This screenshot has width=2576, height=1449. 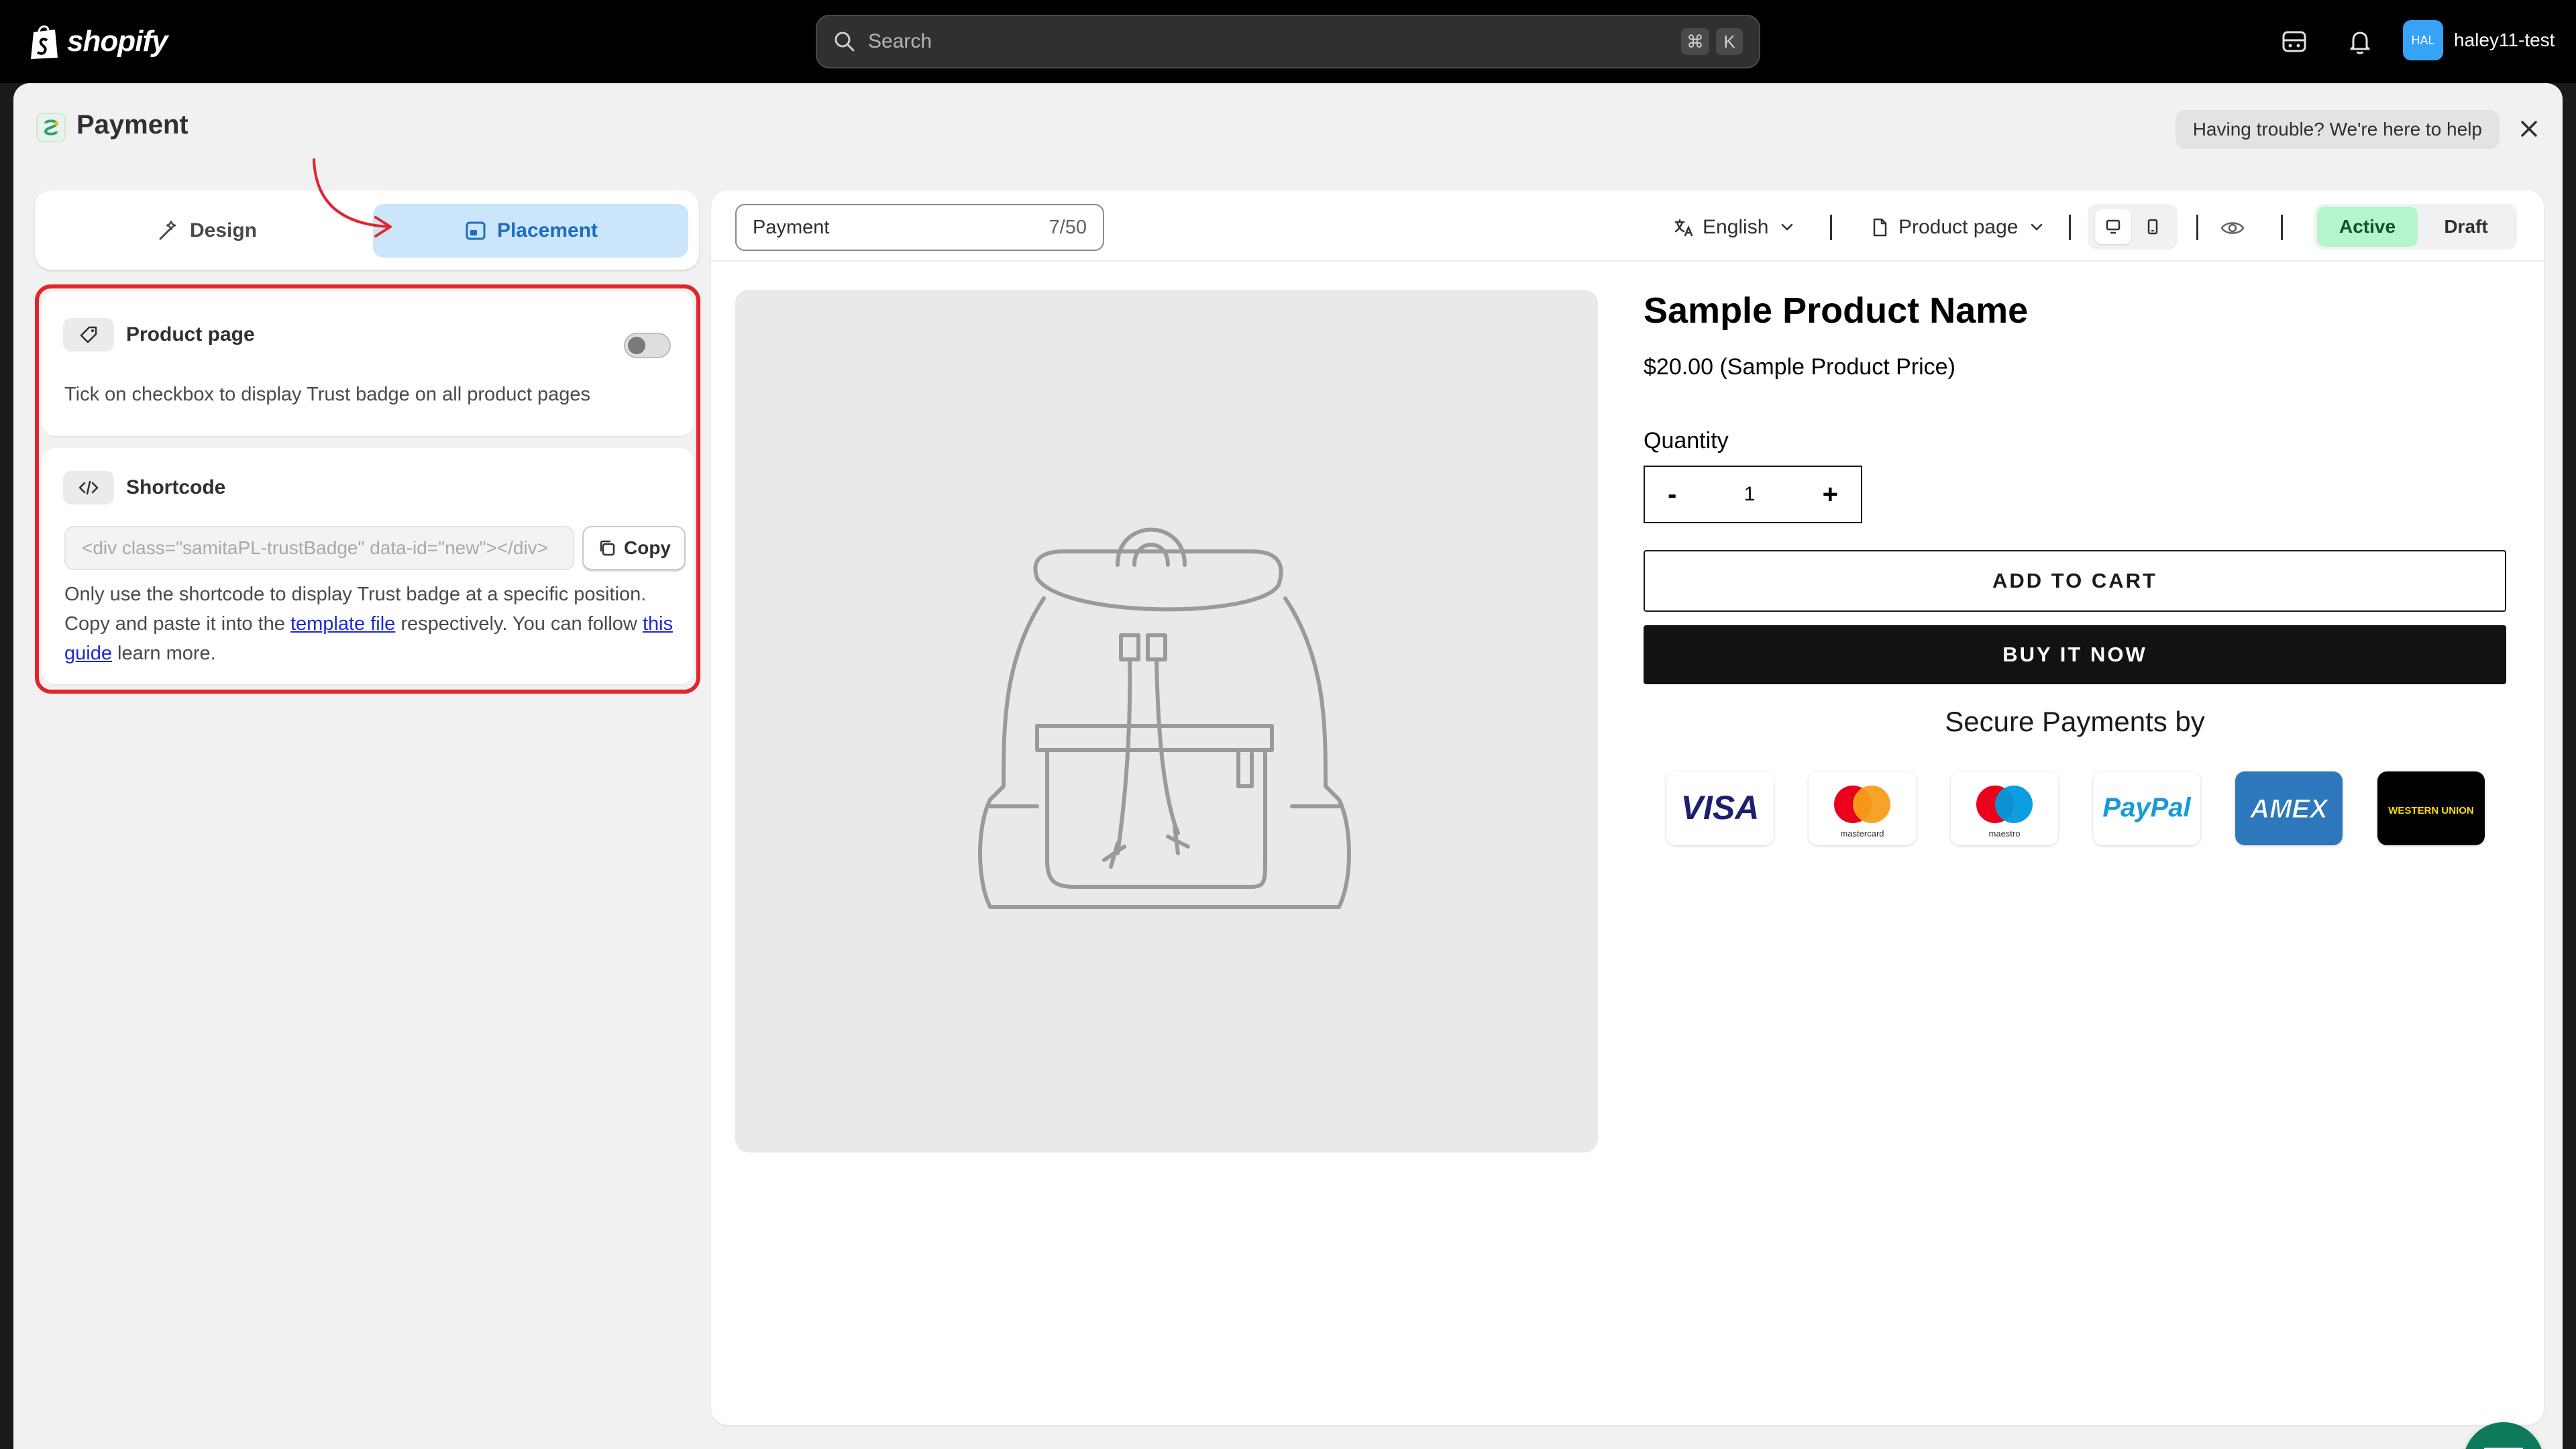 What do you see at coordinates (607, 548) in the screenshot?
I see `copy-icon` at bounding box center [607, 548].